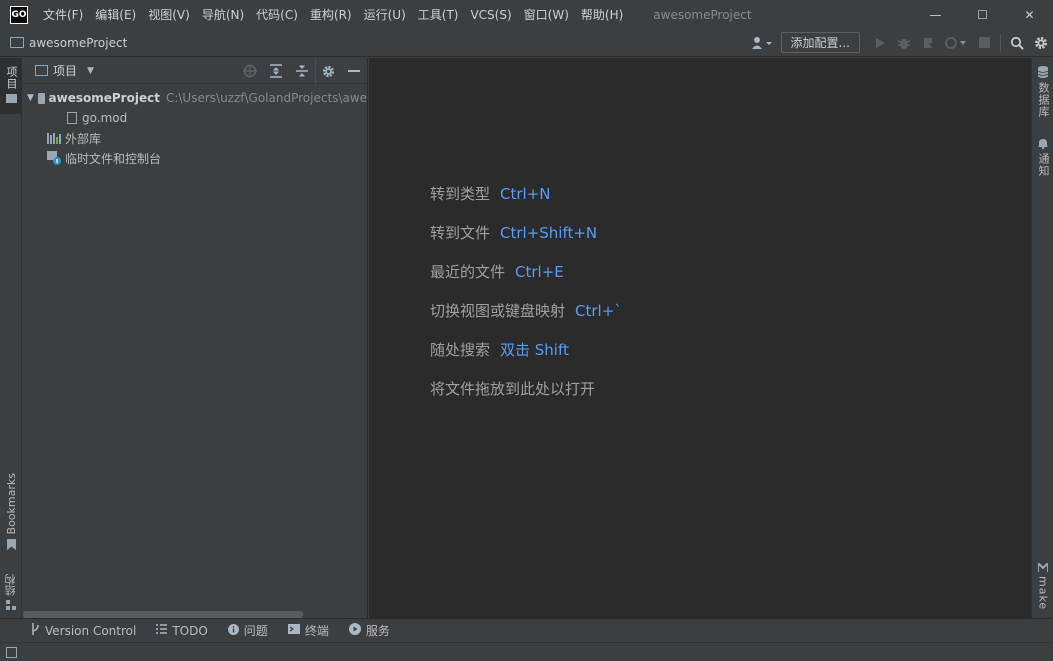 This screenshot has height=661, width=1053. Describe the element at coordinates (169, 14) in the screenshot. I see `menu-view: 视图(V)` at that location.